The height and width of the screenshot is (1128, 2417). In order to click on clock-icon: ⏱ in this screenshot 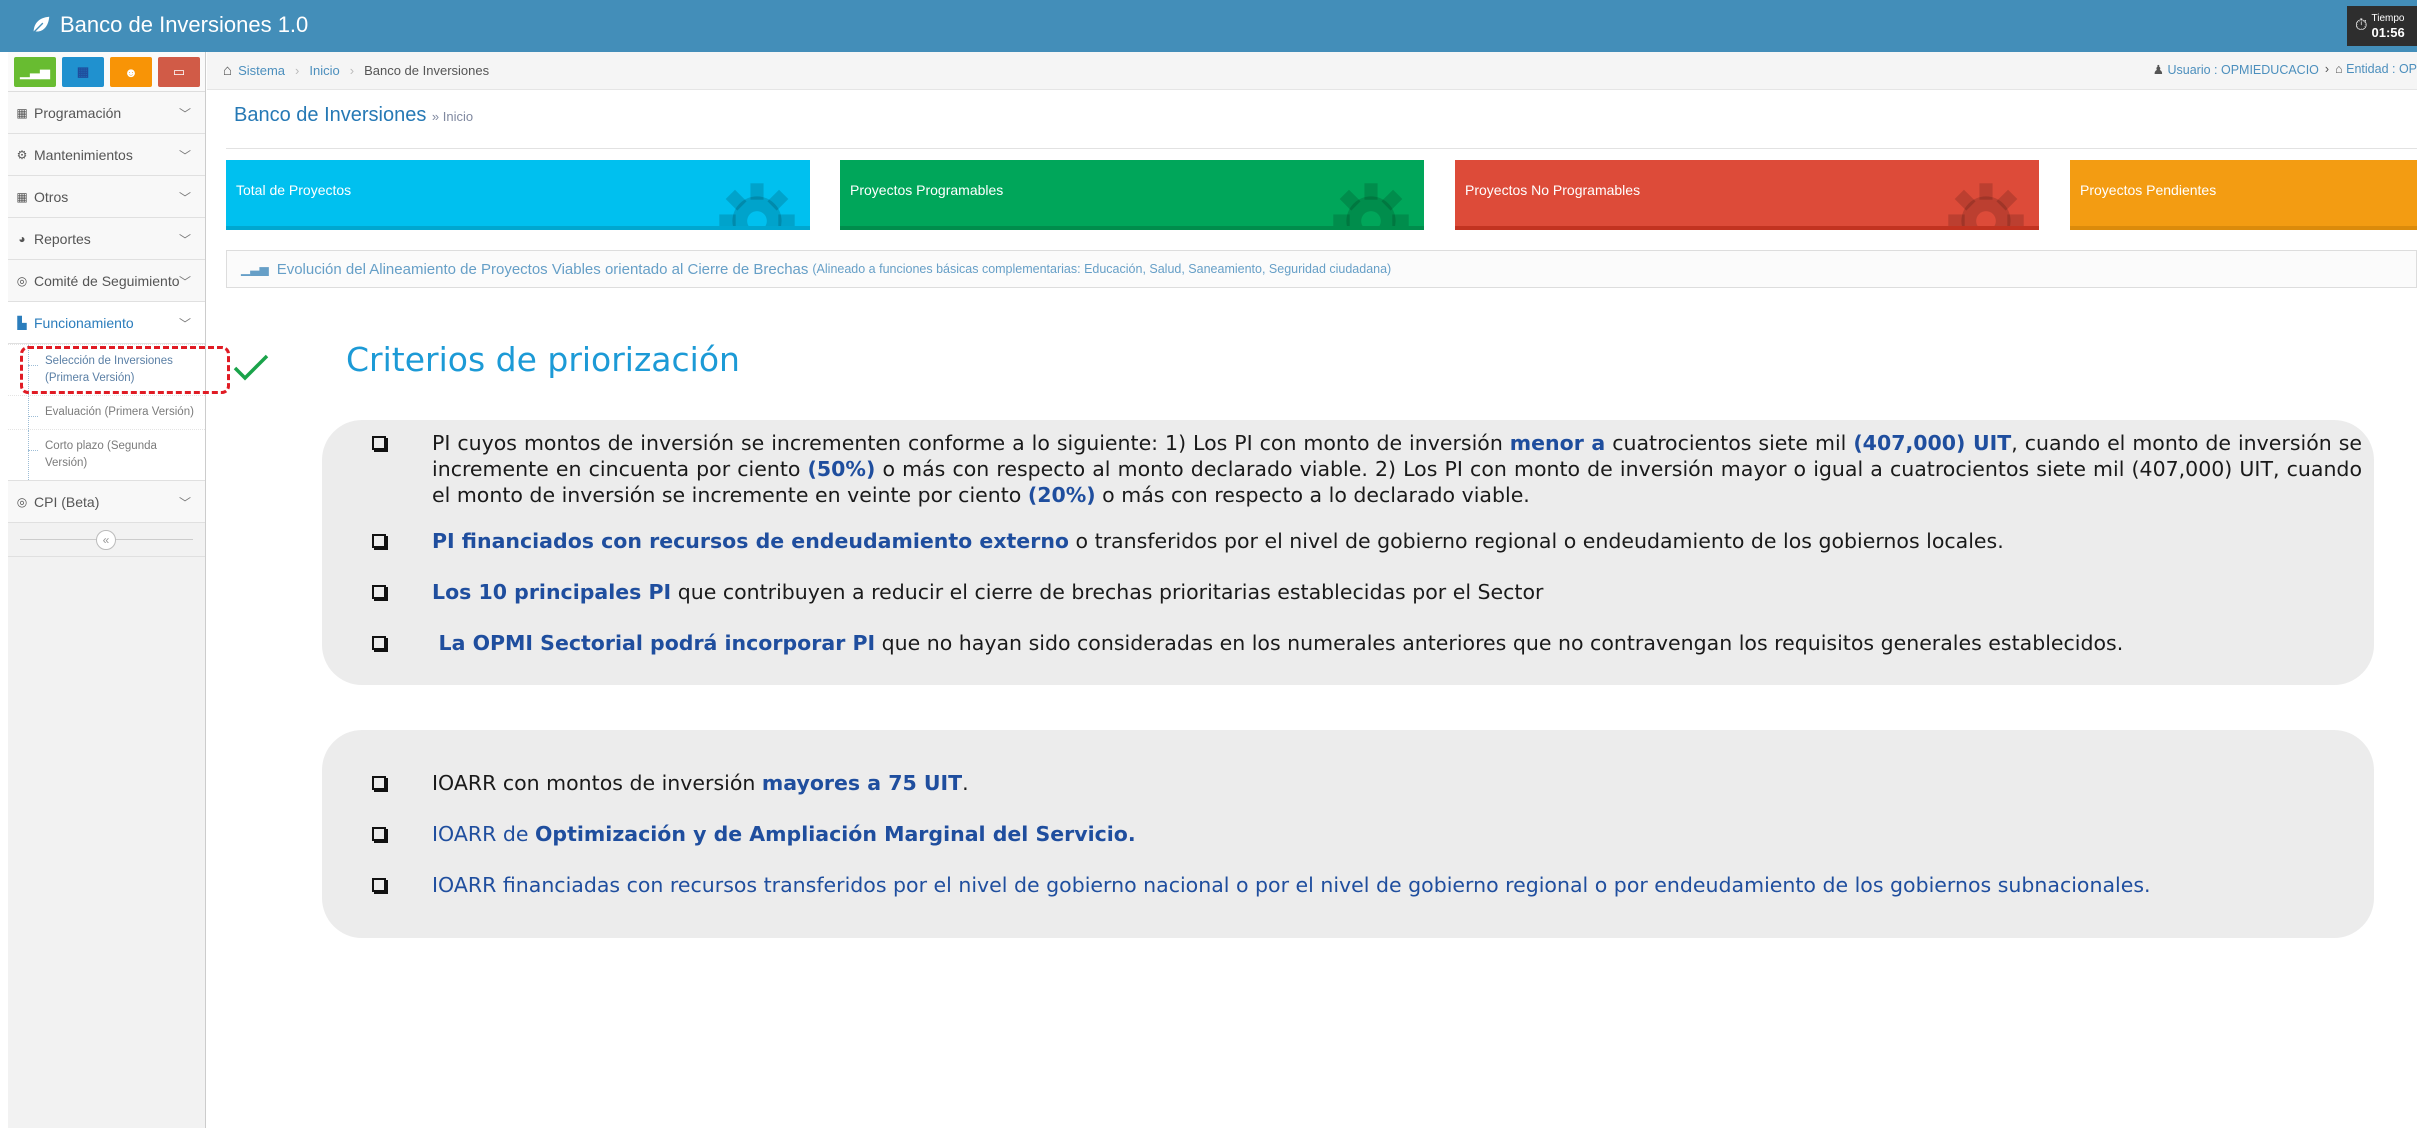, I will do `click(2361, 25)`.